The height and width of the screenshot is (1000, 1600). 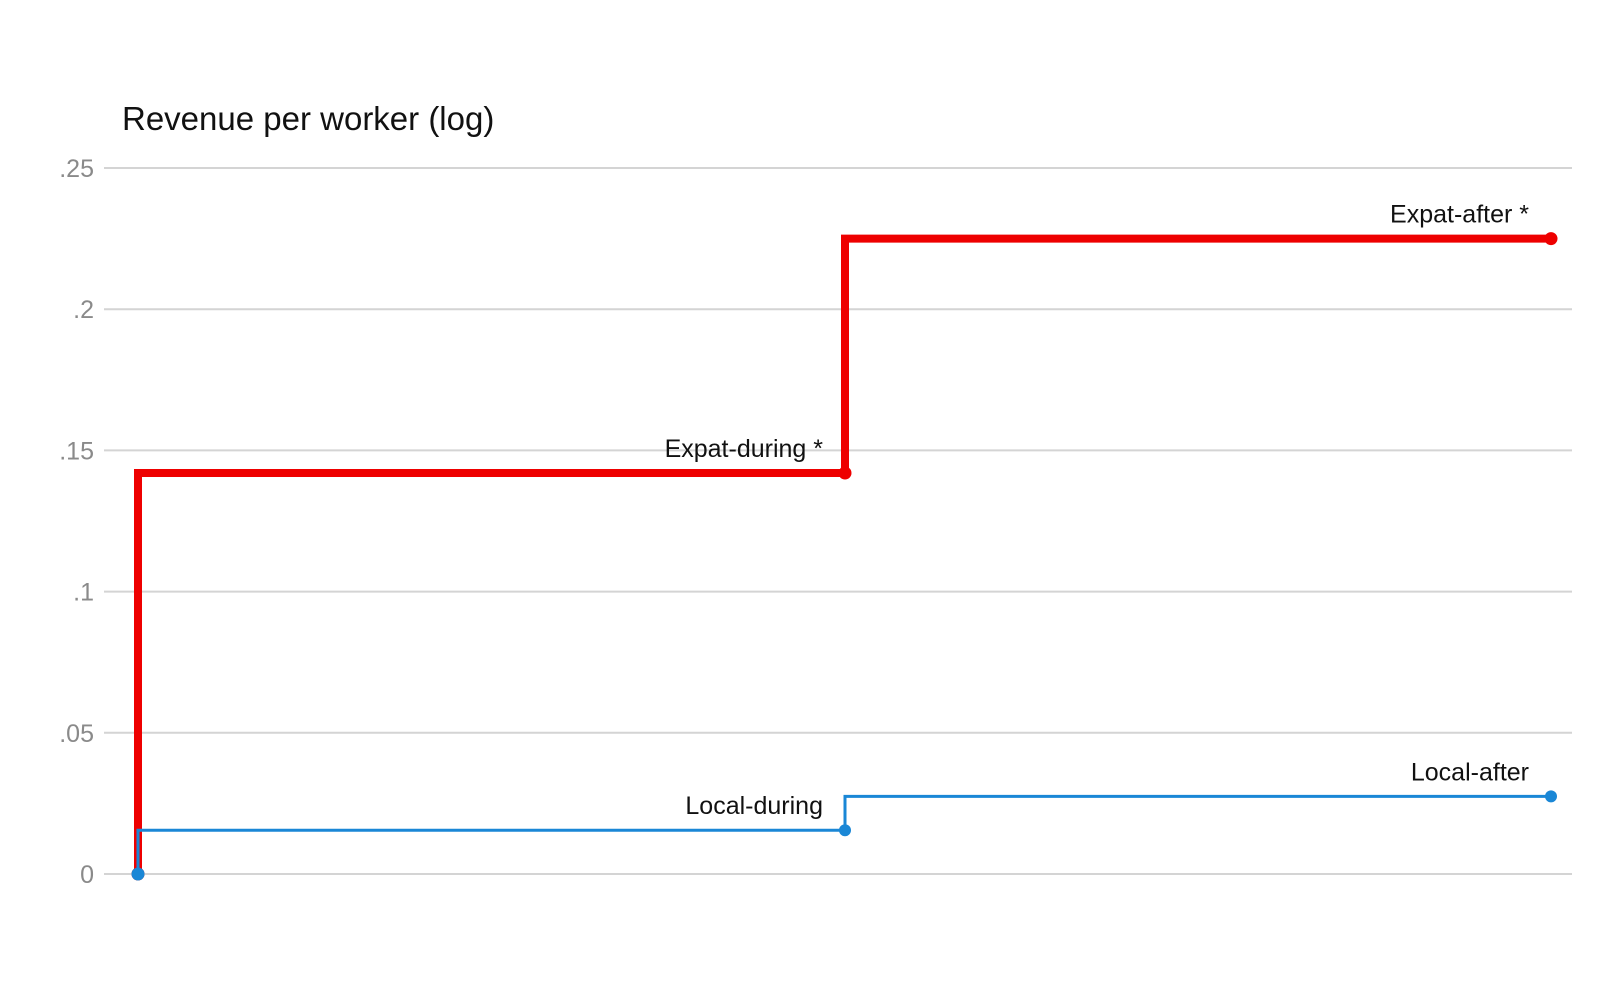 What do you see at coordinates (76, 169) in the screenshot?
I see `y-tick-label: .25` at bounding box center [76, 169].